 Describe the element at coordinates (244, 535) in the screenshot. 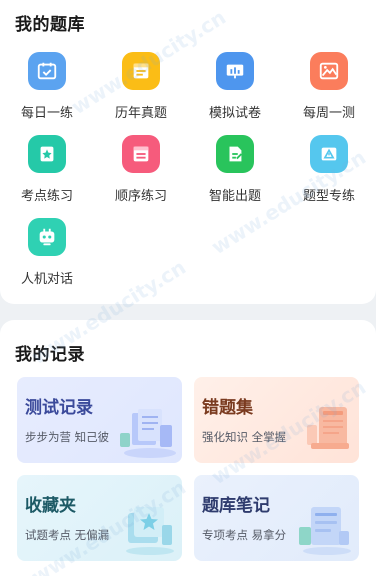

I see `notes-subtitle: 专项考点 易拿分` at that location.